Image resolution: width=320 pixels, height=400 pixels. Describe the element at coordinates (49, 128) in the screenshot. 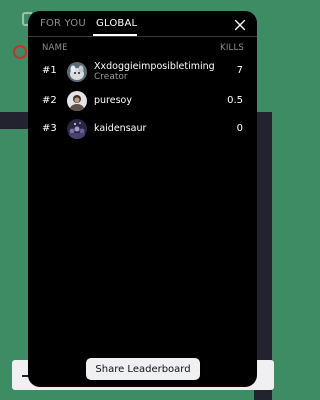

I see `rank-label: #3` at that location.